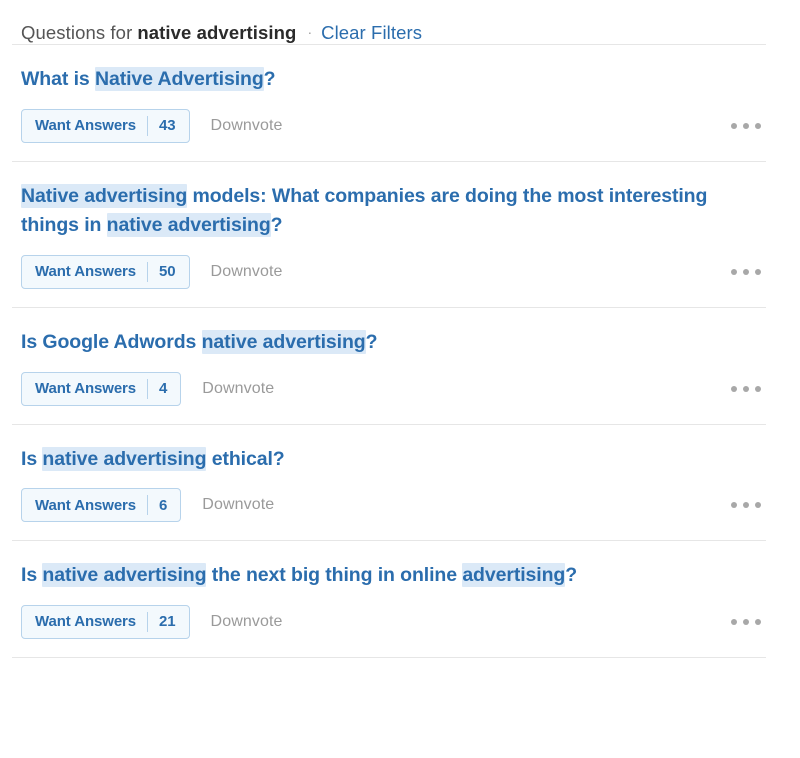 The height and width of the screenshot is (758, 800). I want to click on want-answers-button: Want Answers 50, so click(105, 271).